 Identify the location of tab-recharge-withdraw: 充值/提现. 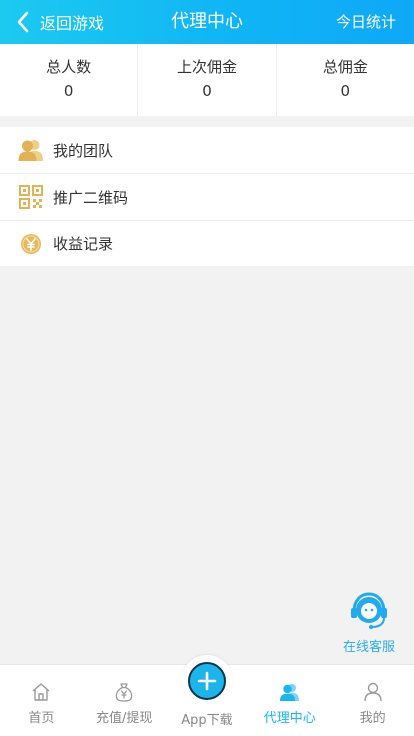
(124, 700).